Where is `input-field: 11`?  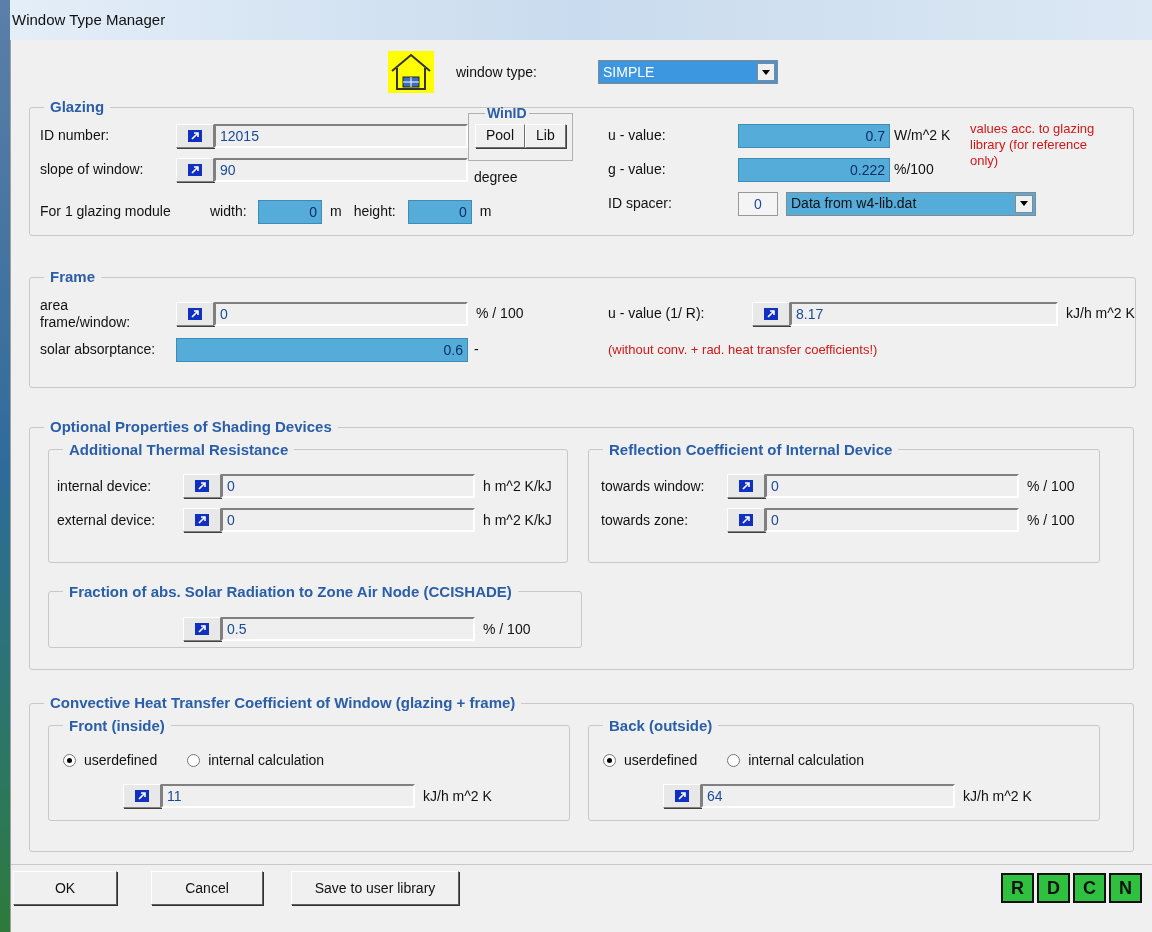
input-field: 11 is located at coordinates (288, 796).